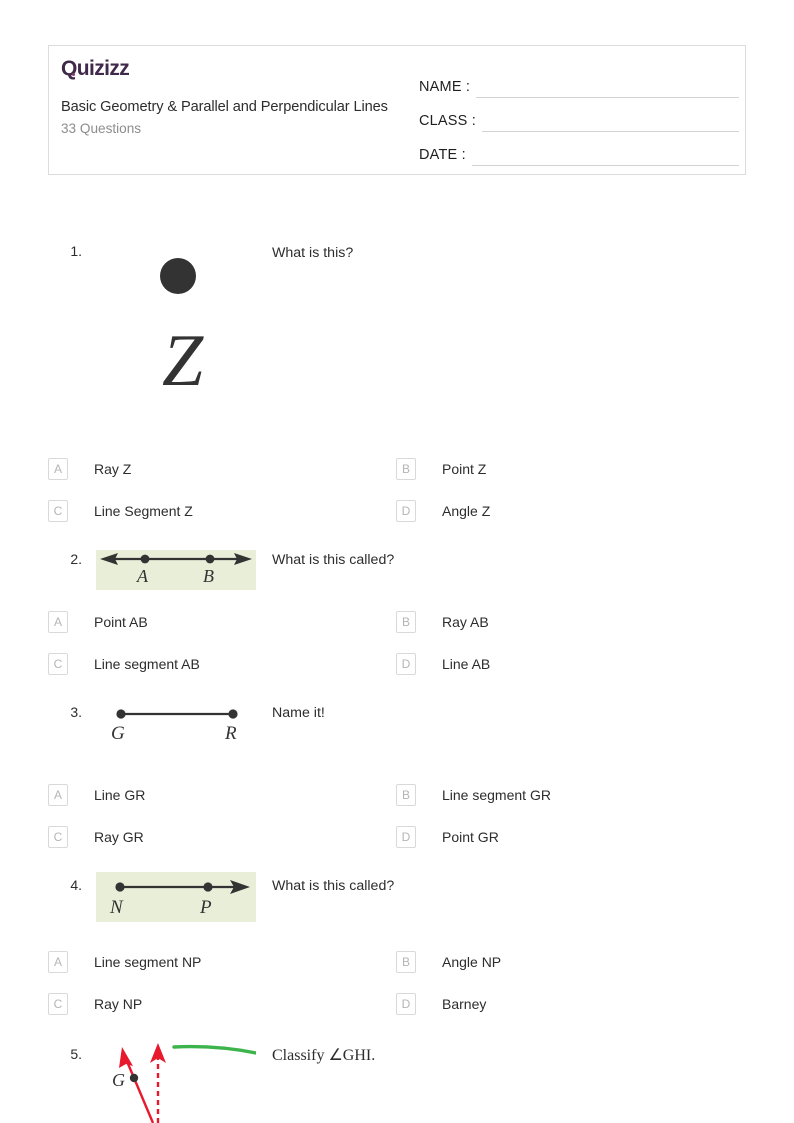 The width and height of the screenshot is (794, 1123). Describe the element at coordinates (214, 1049) in the screenshot. I see `green-curve` at that location.